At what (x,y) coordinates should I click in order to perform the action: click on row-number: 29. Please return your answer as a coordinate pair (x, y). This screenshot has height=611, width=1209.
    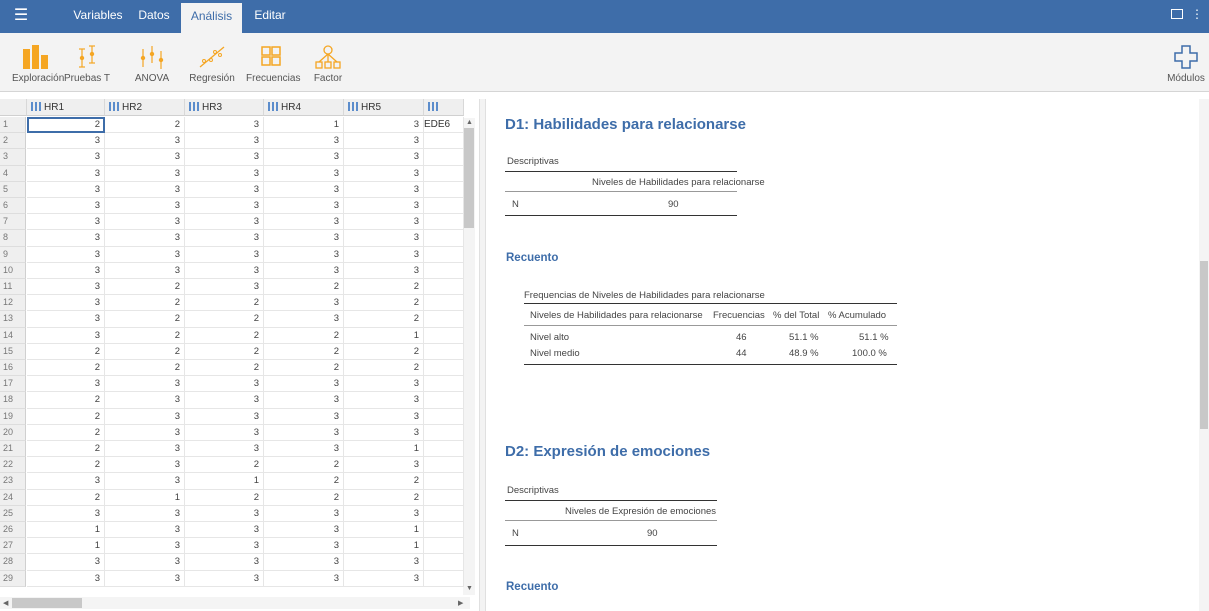
    Looking at the image, I should click on (13, 578).